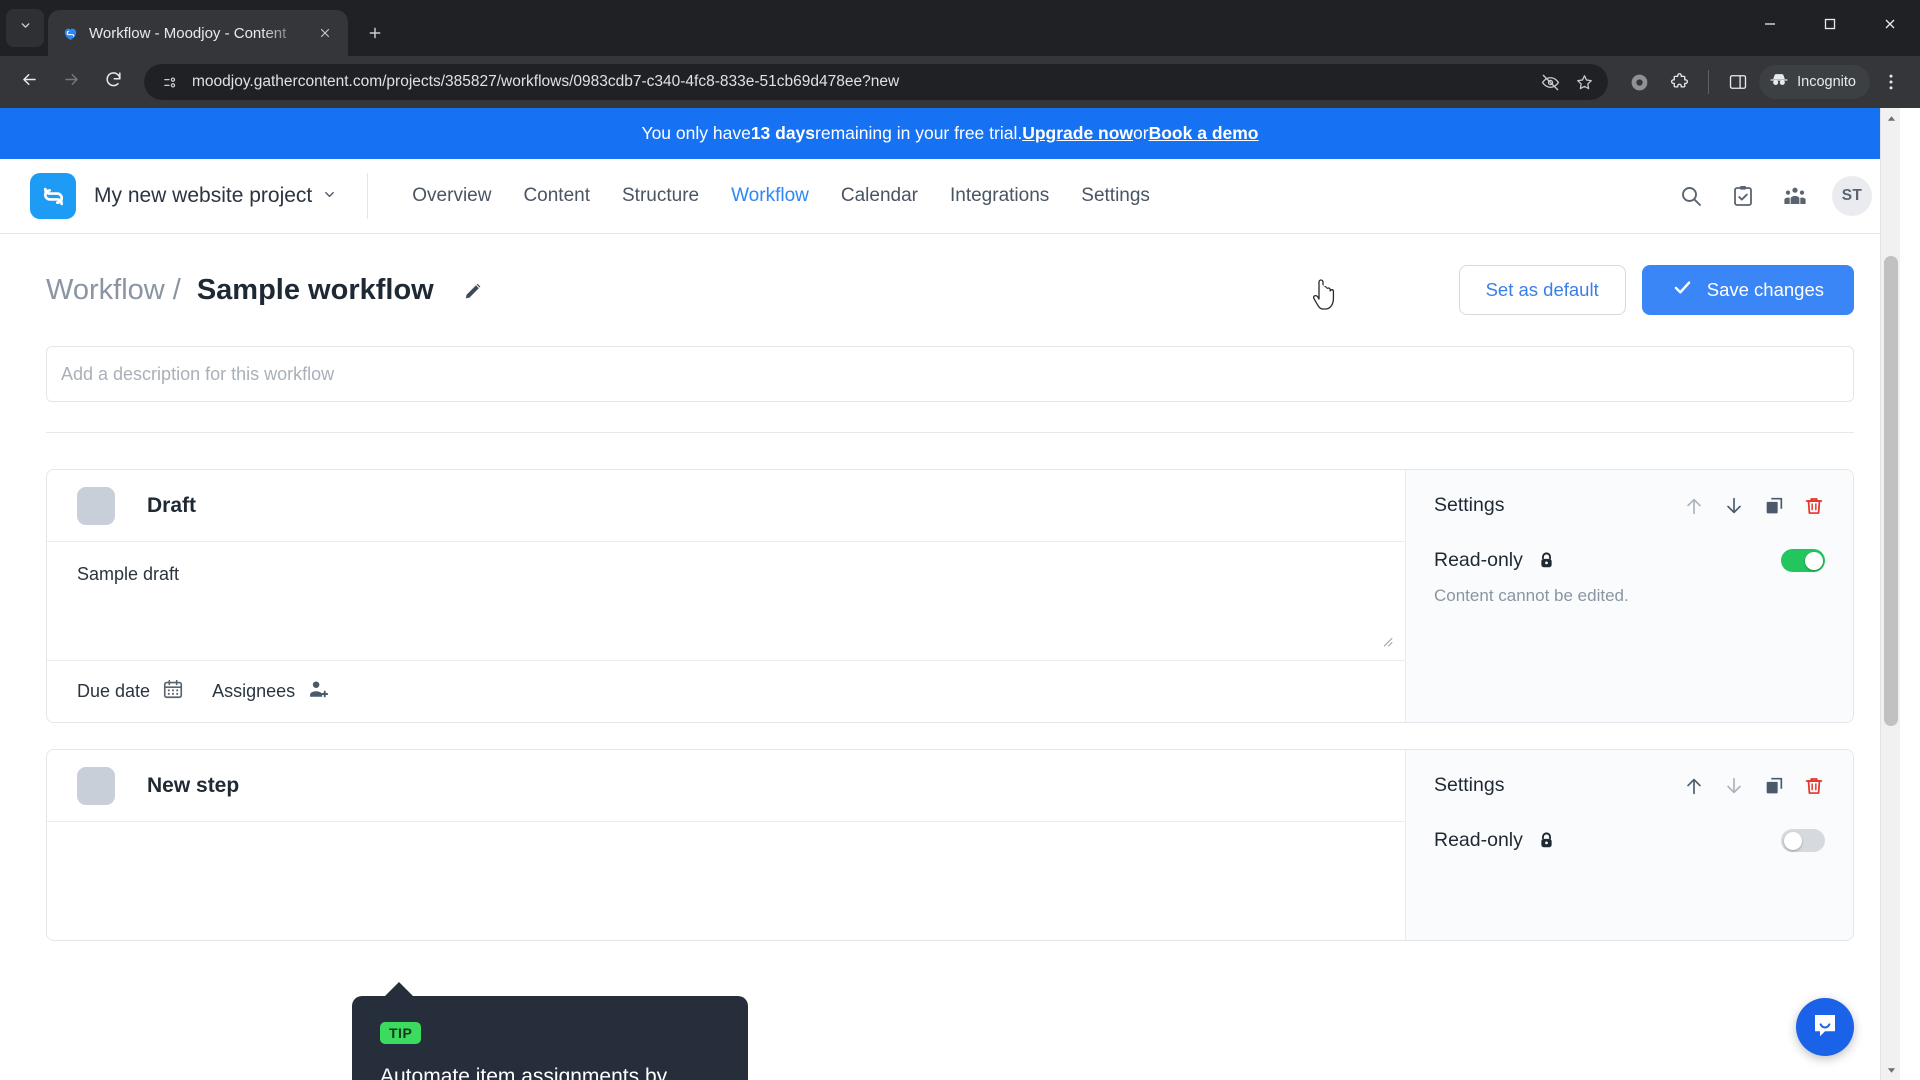 Image resolution: width=1920 pixels, height=1080 pixels. What do you see at coordinates (1743, 196) in the screenshot?
I see `clipboard-check-icon` at bounding box center [1743, 196].